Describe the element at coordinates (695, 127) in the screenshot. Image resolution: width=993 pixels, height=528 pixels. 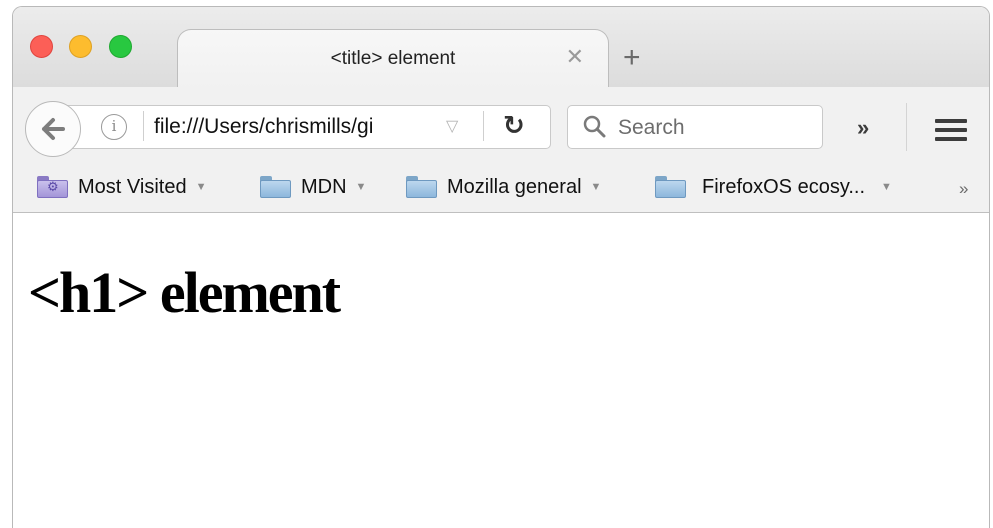
I see `search-input: Search` at that location.